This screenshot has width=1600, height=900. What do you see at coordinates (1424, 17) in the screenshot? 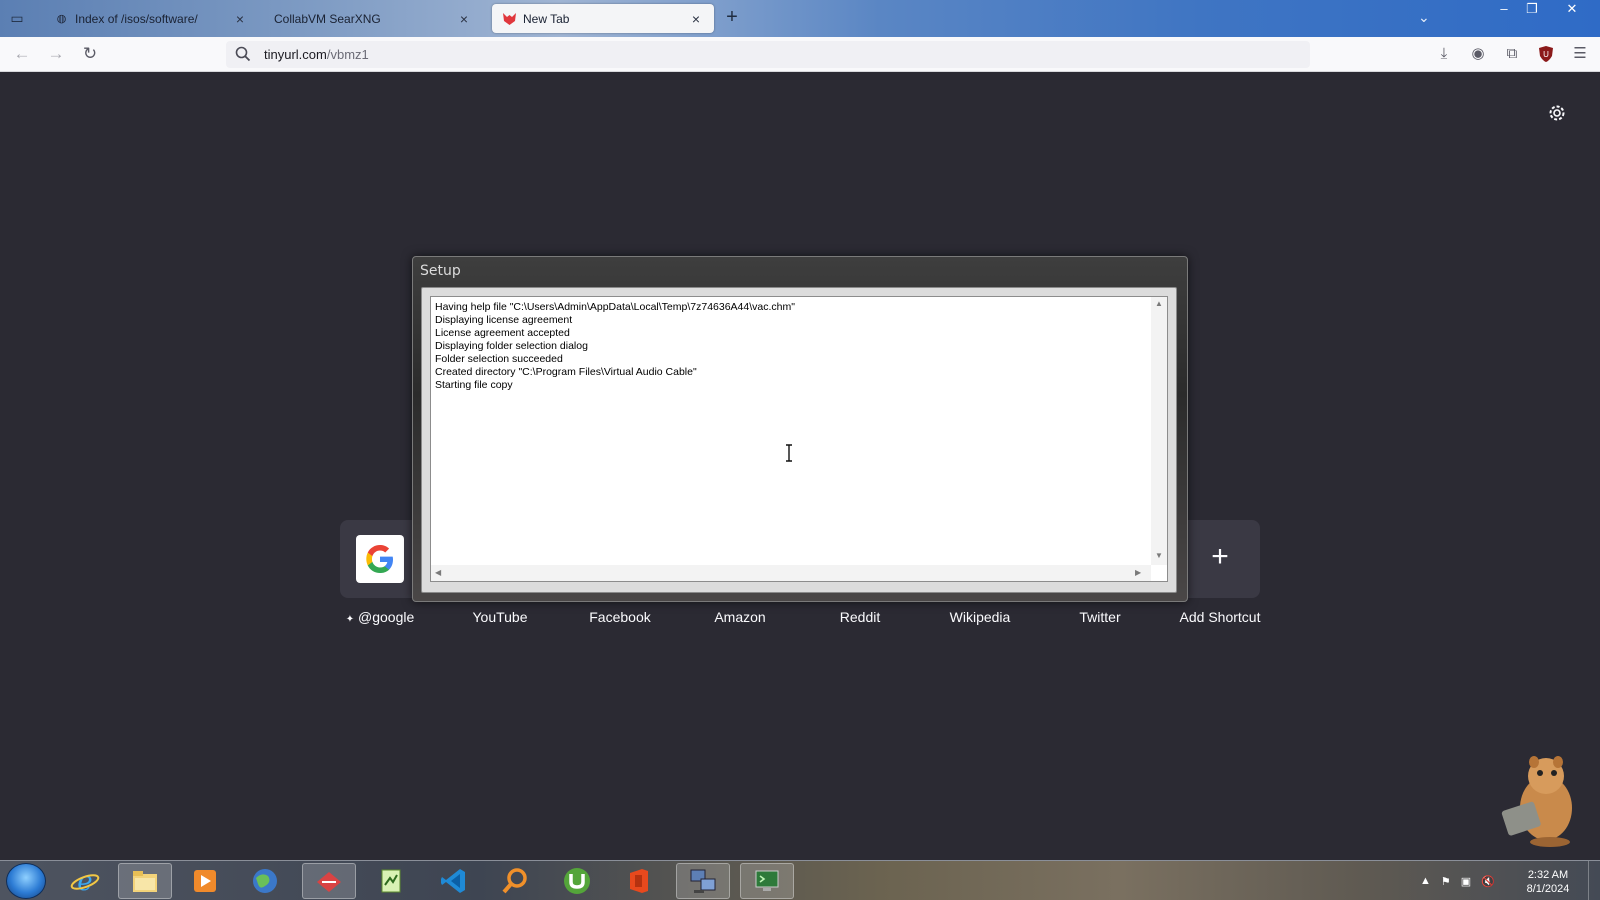
I see `chevron-down-icon: ⌄` at bounding box center [1424, 17].